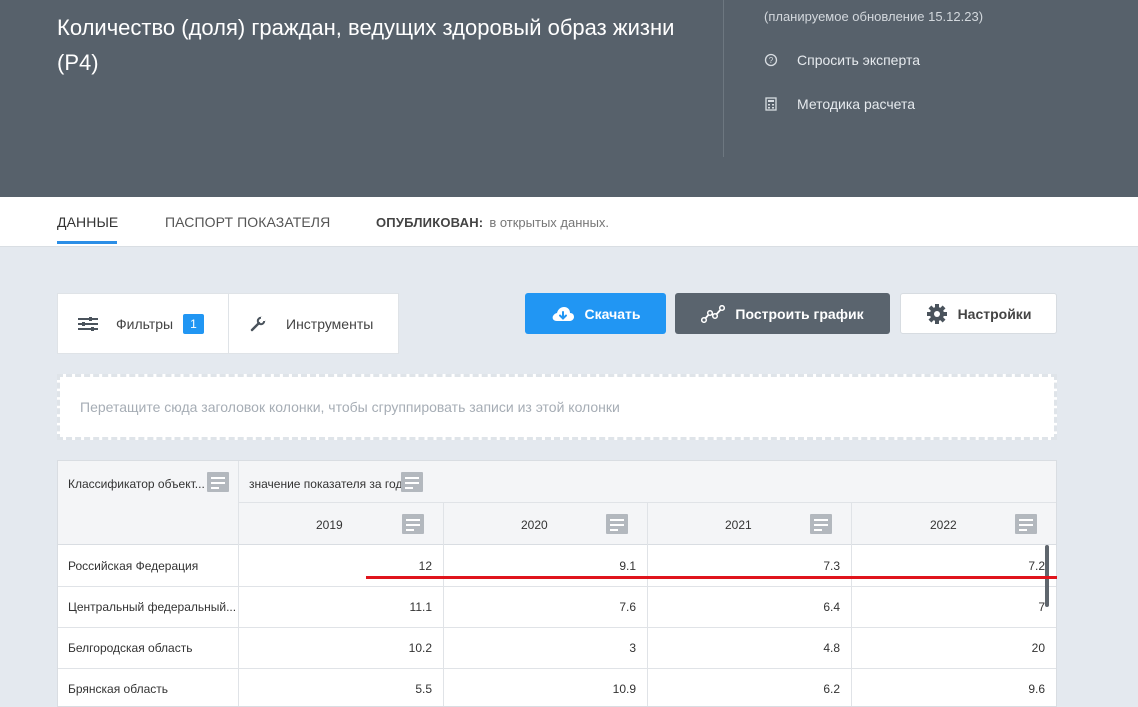  Describe the element at coordinates (193, 323) in the screenshot. I see `filters-count-badge: 1` at that location.